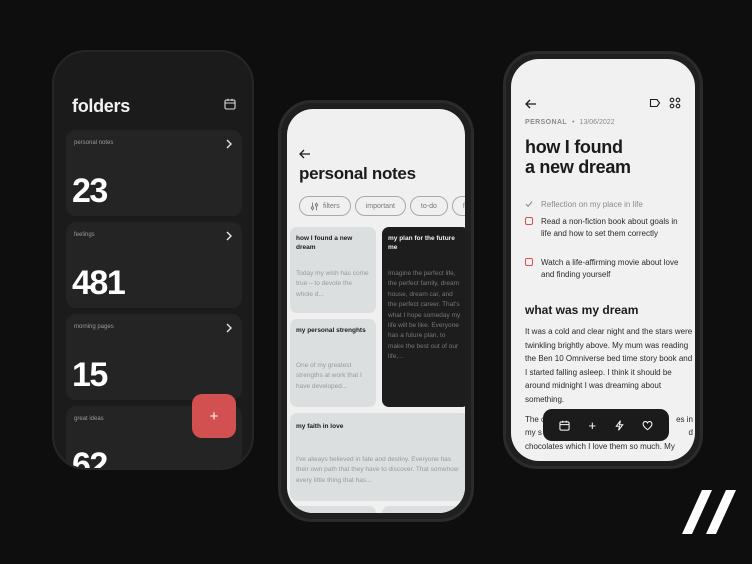  Describe the element at coordinates (331, 206) in the screenshot. I see `chip-label: filters` at that location.